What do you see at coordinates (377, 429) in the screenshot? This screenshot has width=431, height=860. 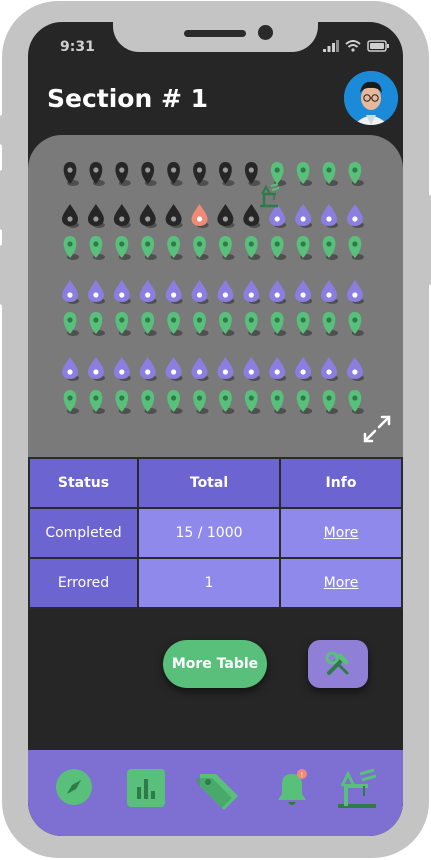 I see `expand-icon` at bounding box center [377, 429].